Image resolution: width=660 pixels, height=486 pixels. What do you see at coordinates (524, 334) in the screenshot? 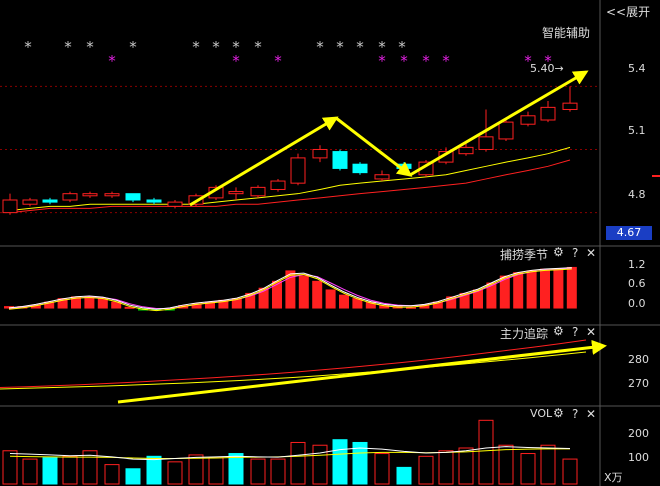
I see `panel-title-main-track: 主力追踪` at bounding box center [524, 334].